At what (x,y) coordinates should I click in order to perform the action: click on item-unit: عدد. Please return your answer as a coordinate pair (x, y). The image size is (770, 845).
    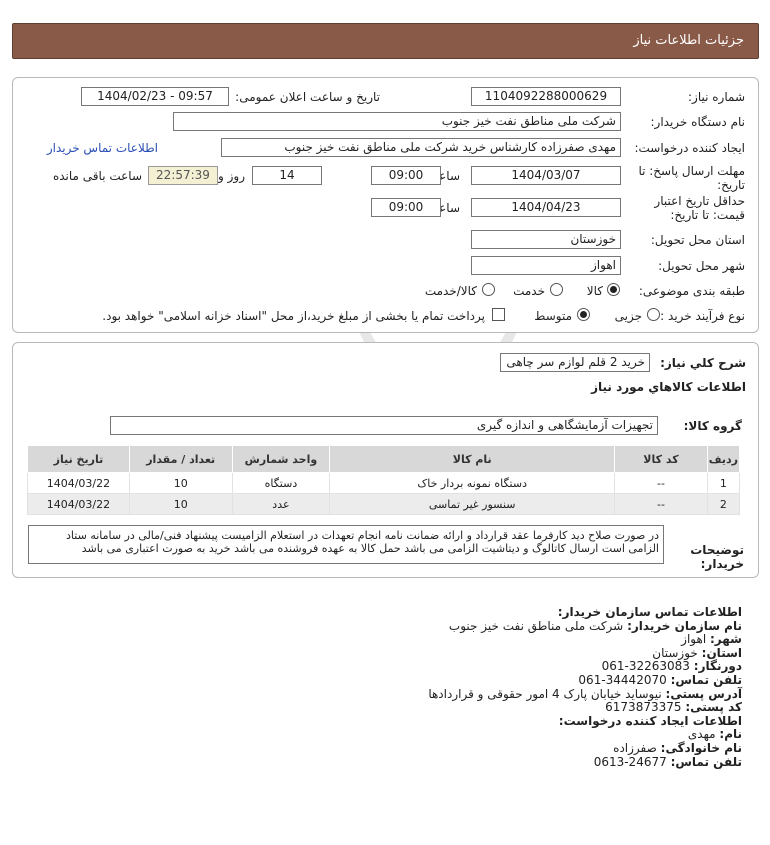
    Looking at the image, I should click on (281, 504).